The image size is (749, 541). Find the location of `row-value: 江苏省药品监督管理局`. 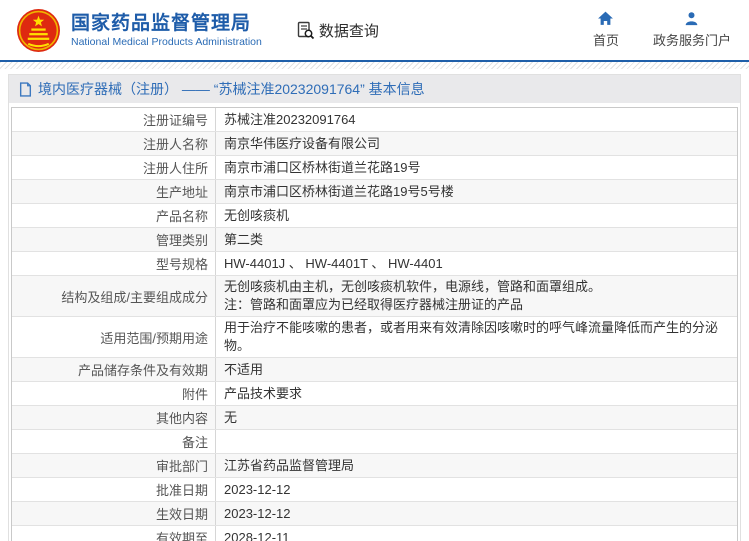

row-value: 江苏省药品监督管理局 is located at coordinates (289, 465).